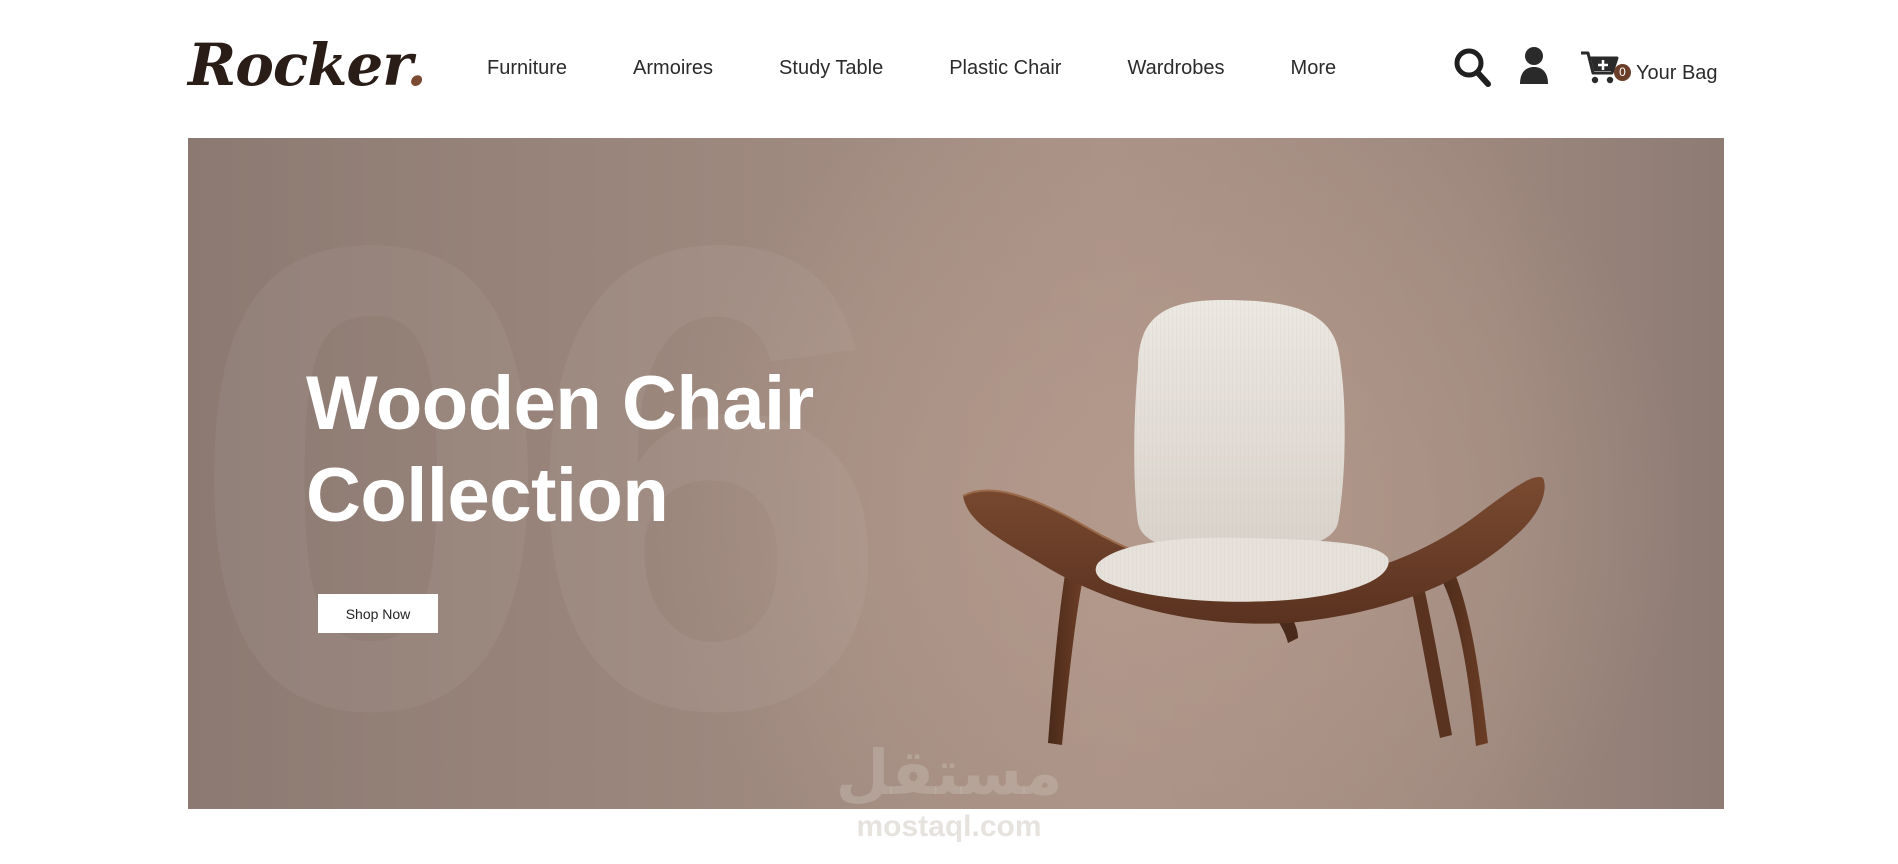  What do you see at coordinates (378, 613) in the screenshot?
I see `shop-now-button: Shop Now` at bounding box center [378, 613].